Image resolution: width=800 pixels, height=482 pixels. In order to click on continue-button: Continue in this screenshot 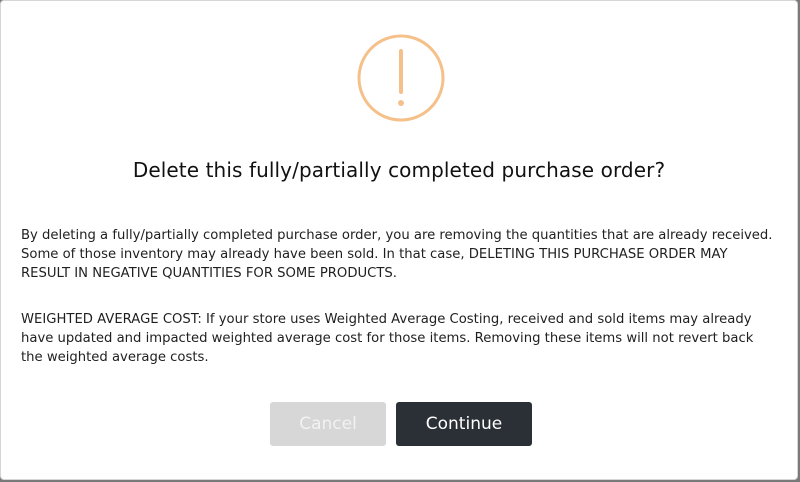, I will do `click(464, 424)`.